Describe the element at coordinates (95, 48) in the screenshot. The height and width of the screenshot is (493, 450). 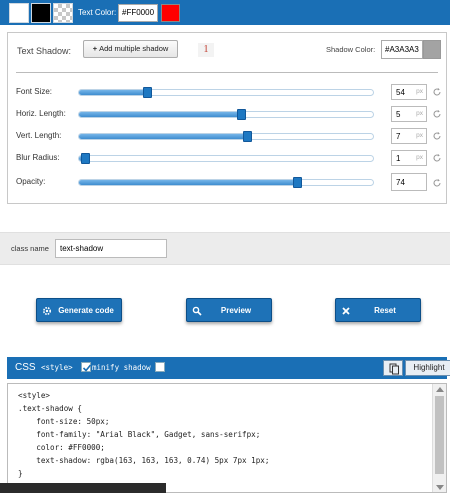
I see `plus-icon: +` at that location.